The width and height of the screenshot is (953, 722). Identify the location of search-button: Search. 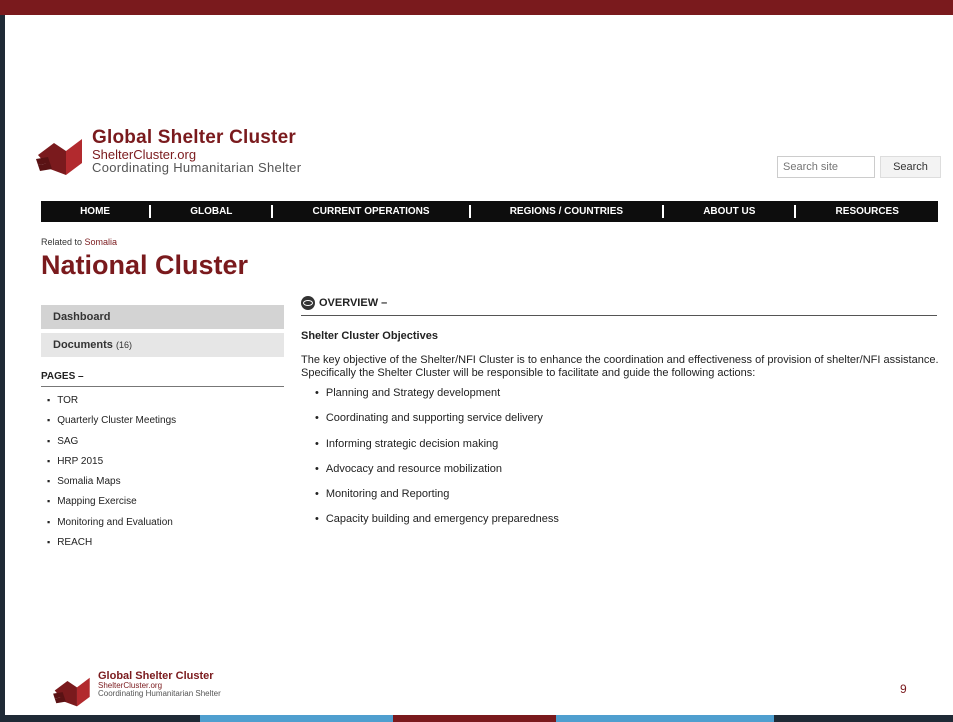
(910, 167).